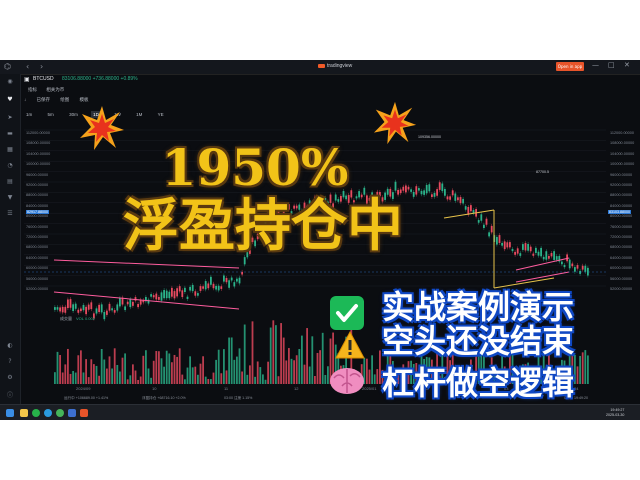 The image size is (640, 480). Describe the element at coordinates (146, 264) in the screenshot. I see `trendline-upper` at that location.